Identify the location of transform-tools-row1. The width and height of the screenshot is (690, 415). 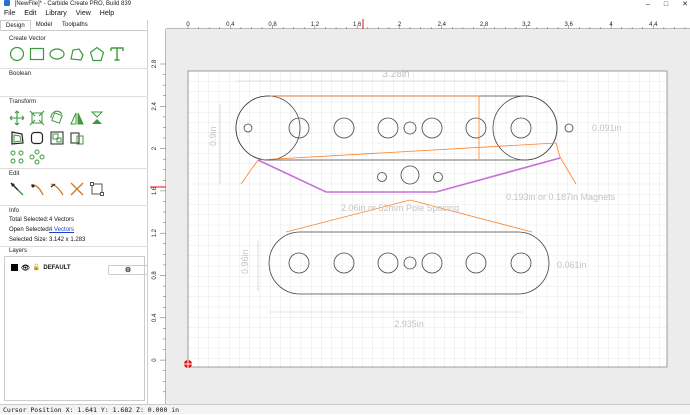
(57, 118).